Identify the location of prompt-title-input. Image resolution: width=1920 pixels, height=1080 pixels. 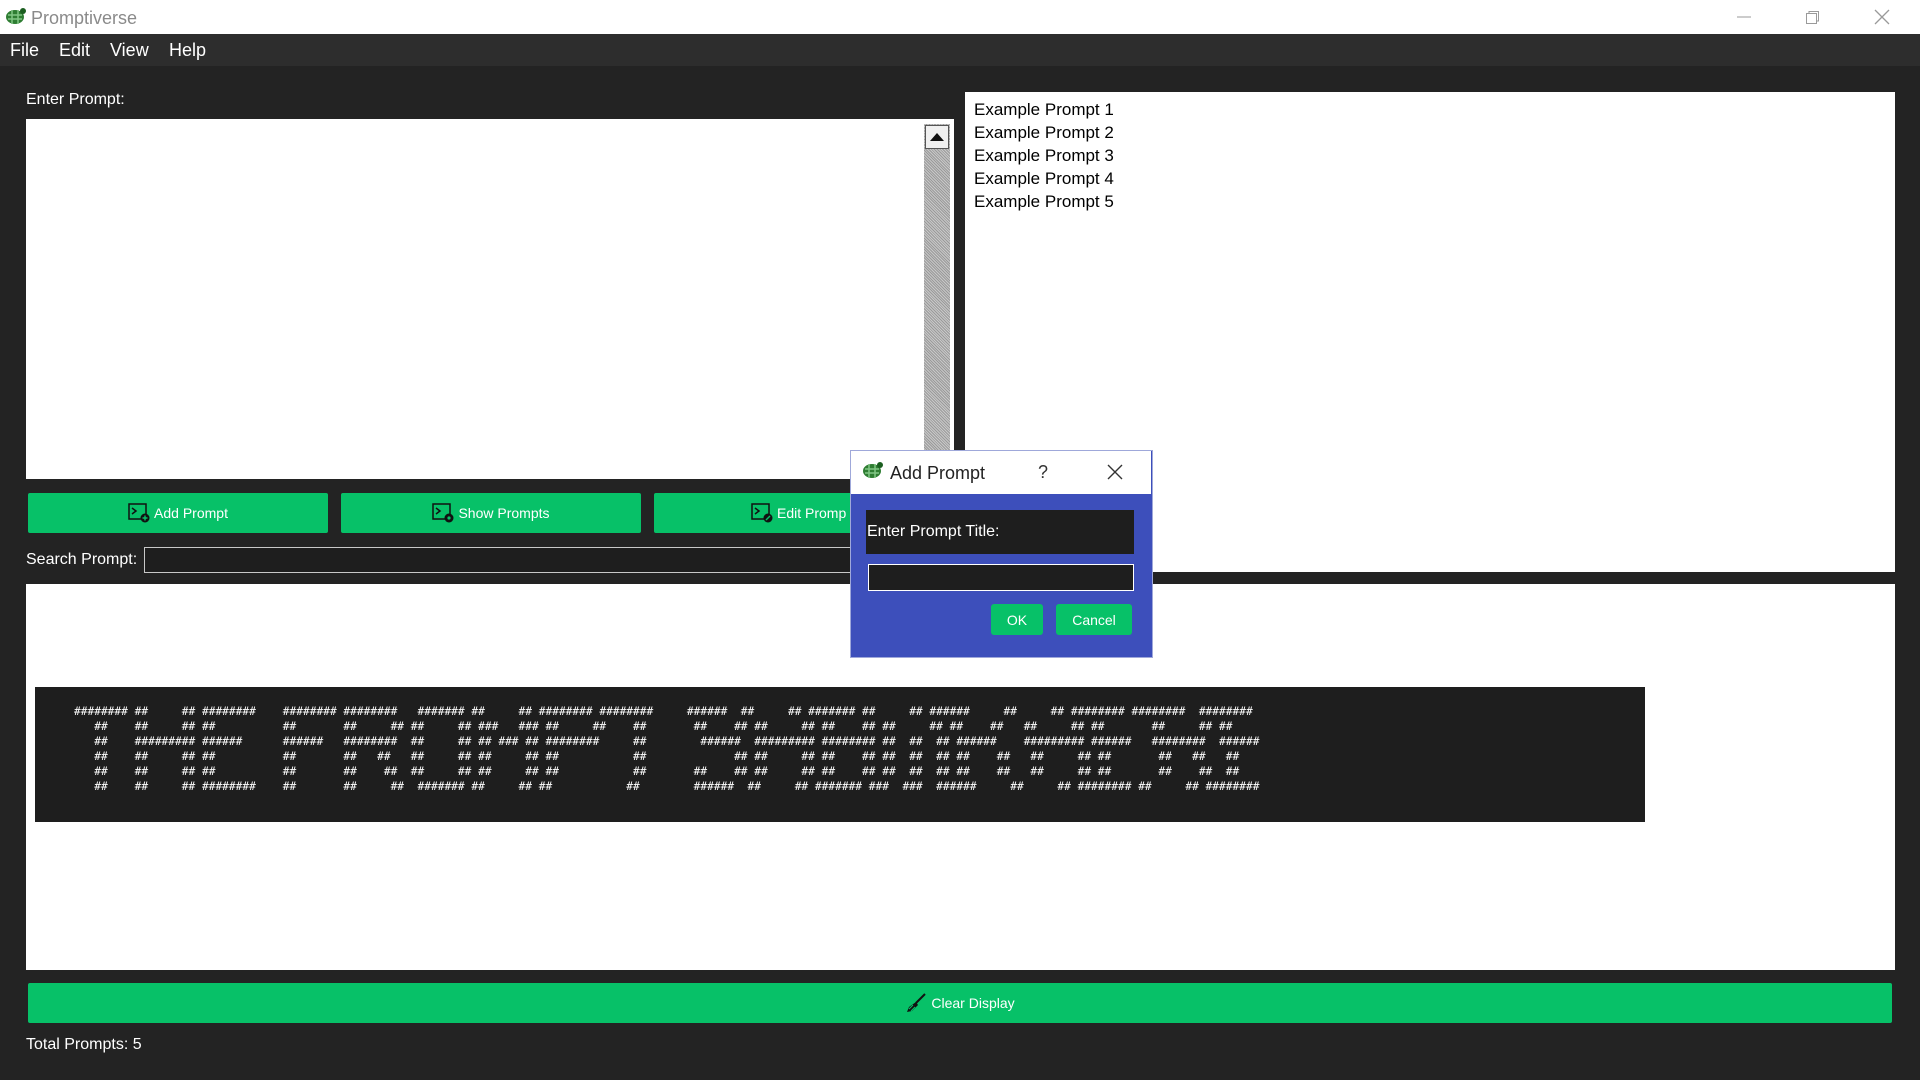
(1001, 577).